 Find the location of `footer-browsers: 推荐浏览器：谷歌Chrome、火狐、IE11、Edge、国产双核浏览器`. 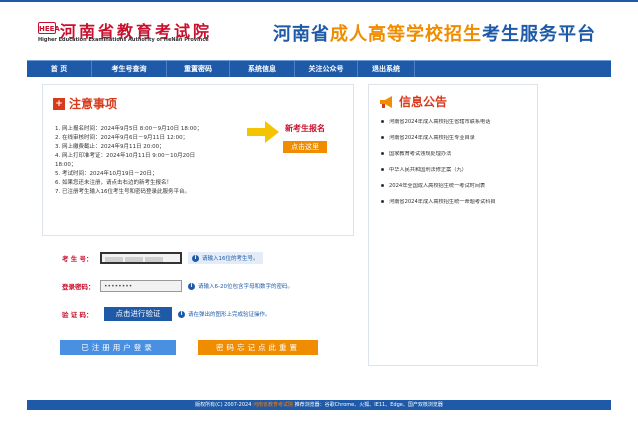

footer-browsers: 推荐浏览器：谷歌Chrome、火狐、IE11、Edge、国产双核浏览器 is located at coordinates (368, 405).